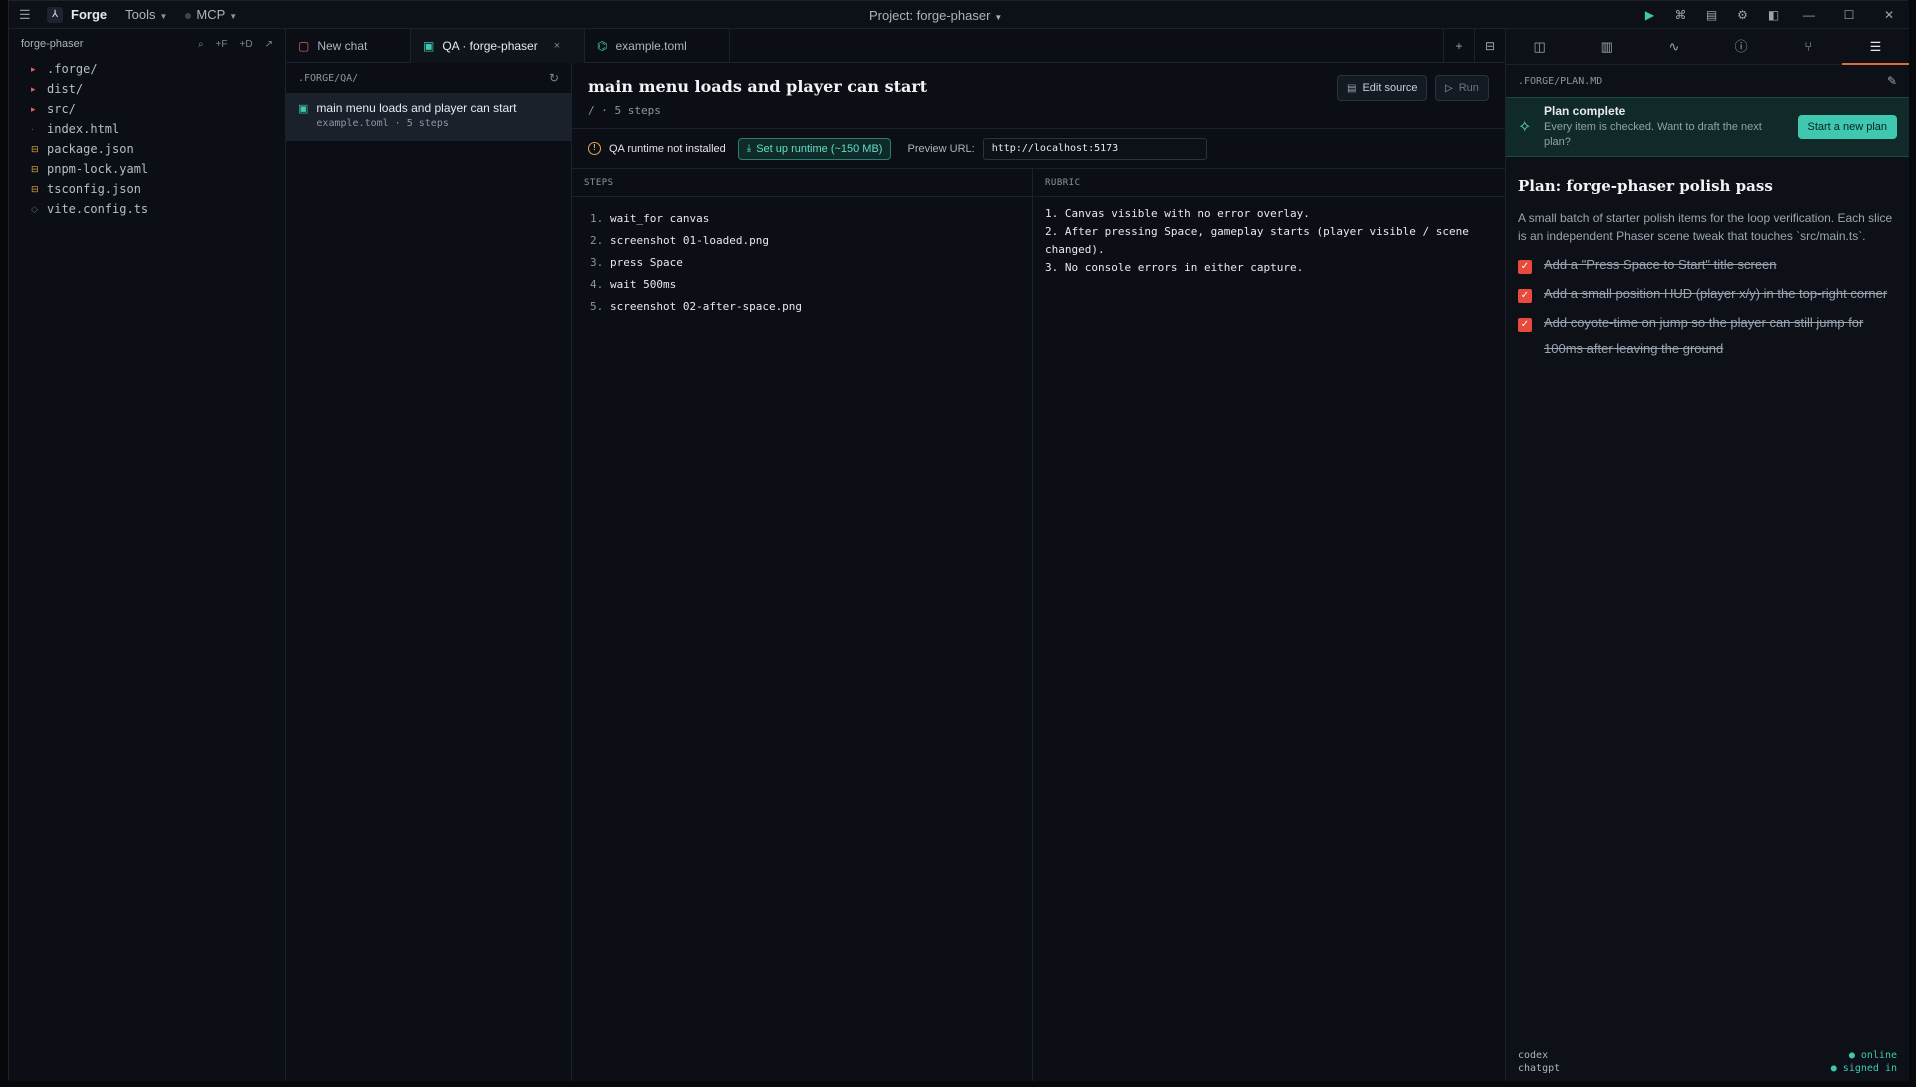  Describe the element at coordinates (1560, 81) in the screenshot. I see `plan-path-label: .FORGE/PLAN.MD` at that location.